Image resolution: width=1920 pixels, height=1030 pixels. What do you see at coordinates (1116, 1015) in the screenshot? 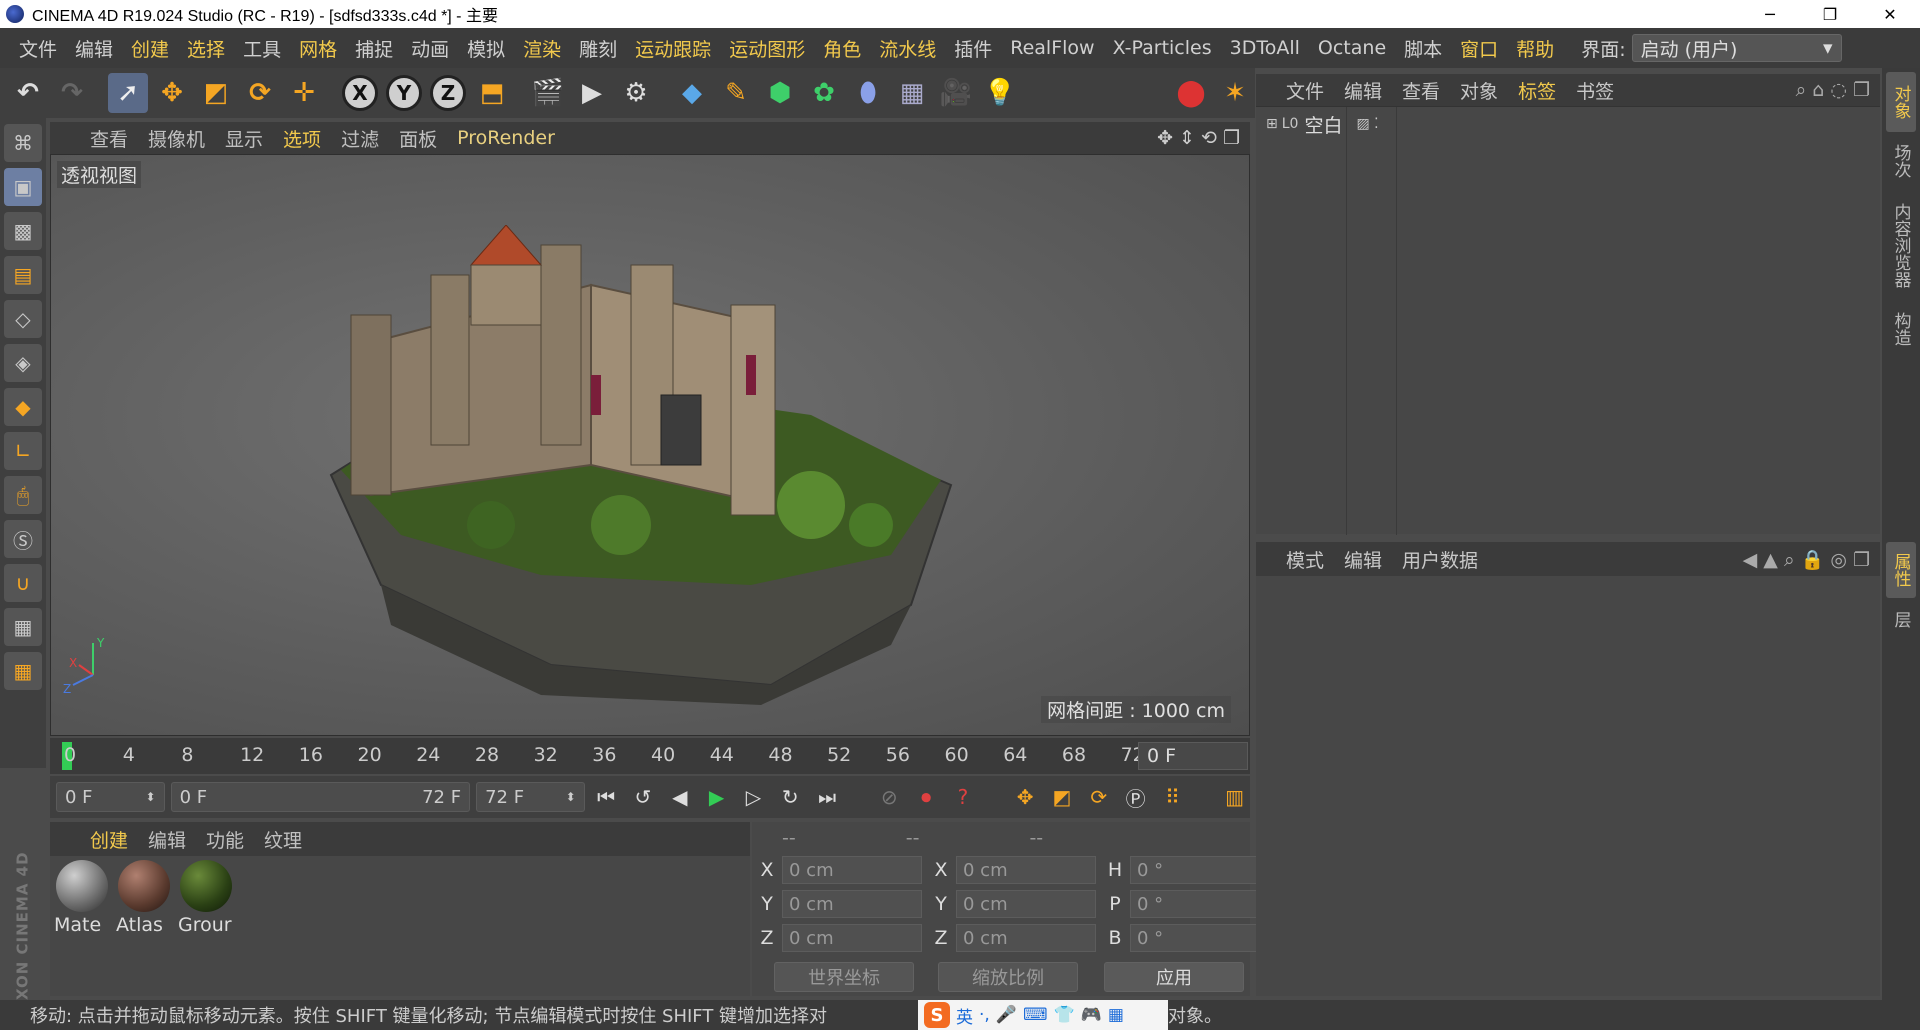
I see `toolbox-icon: ▦` at bounding box center [1116, 1015].